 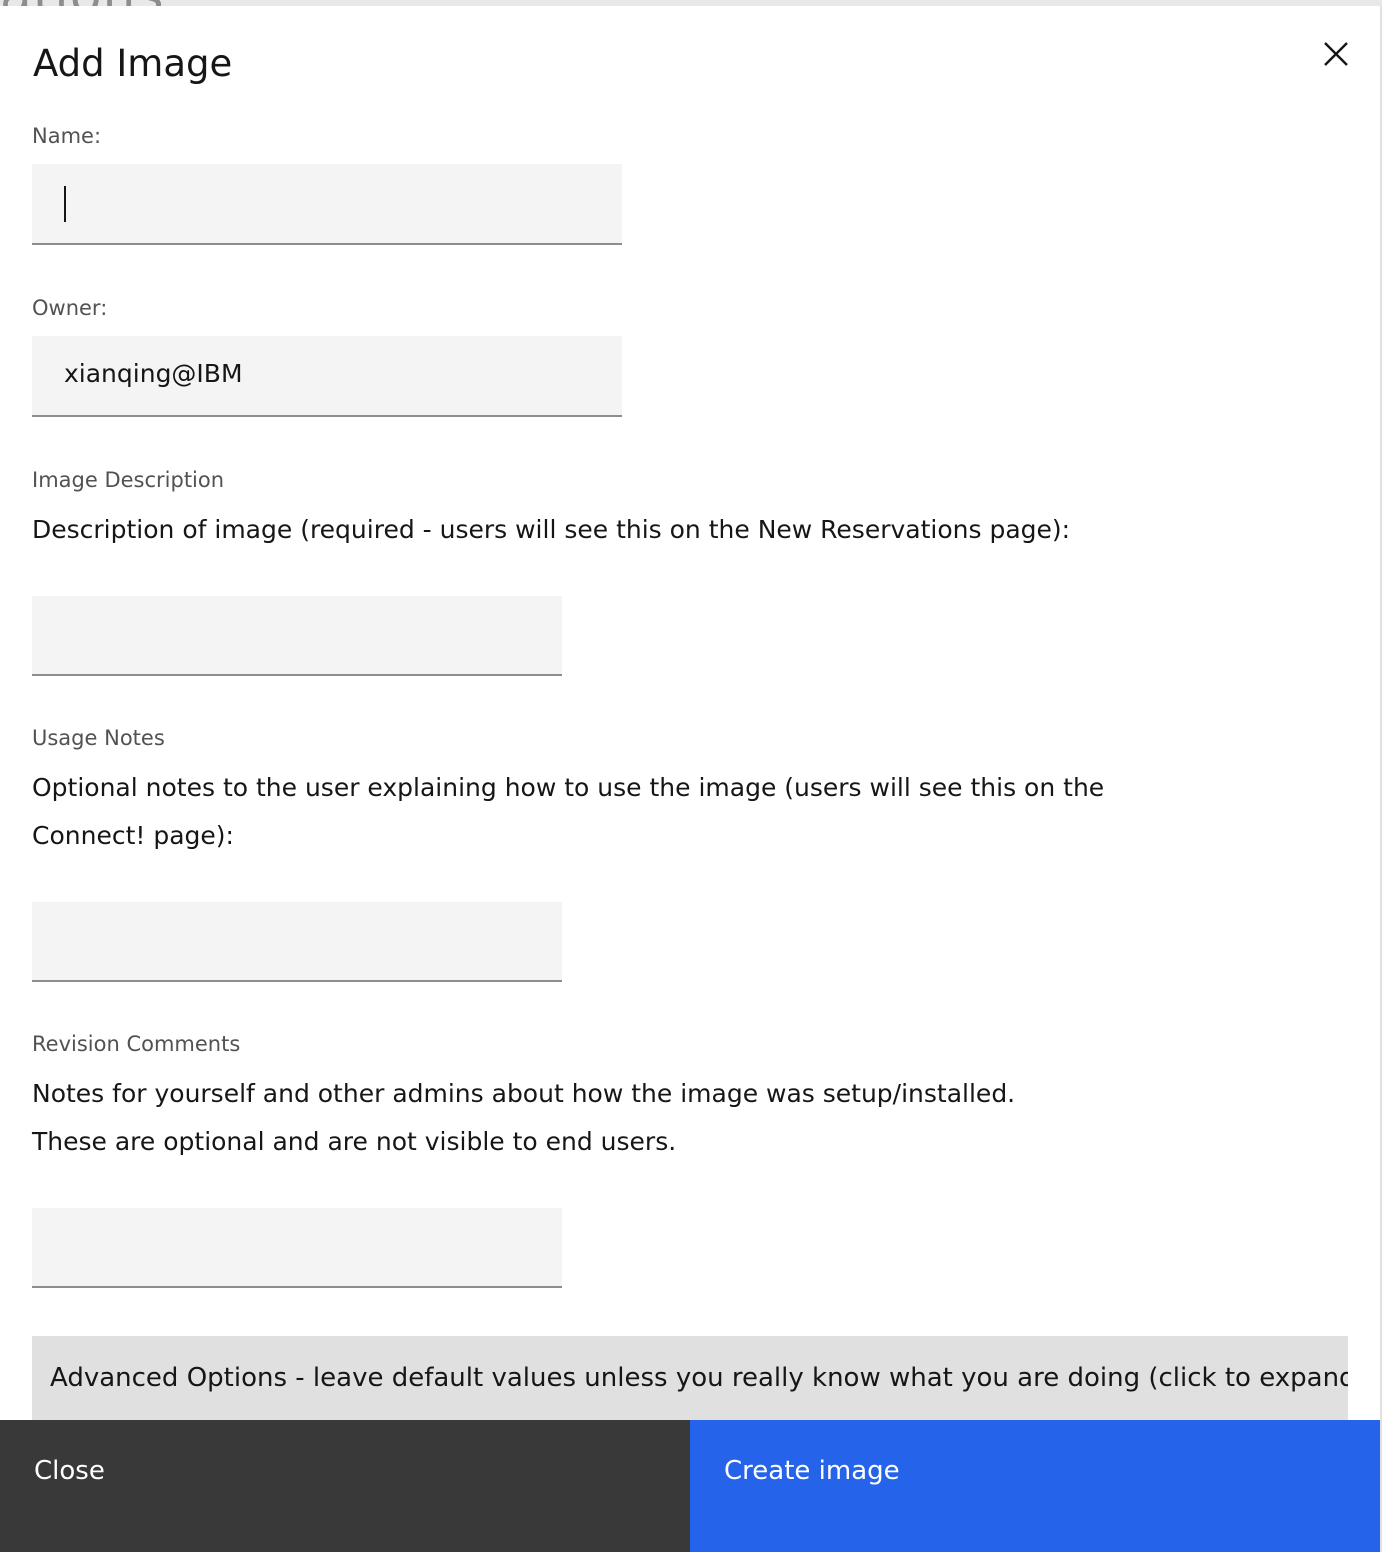 I want to click on image-description-label: Image Description, so click(x=128, y=480).